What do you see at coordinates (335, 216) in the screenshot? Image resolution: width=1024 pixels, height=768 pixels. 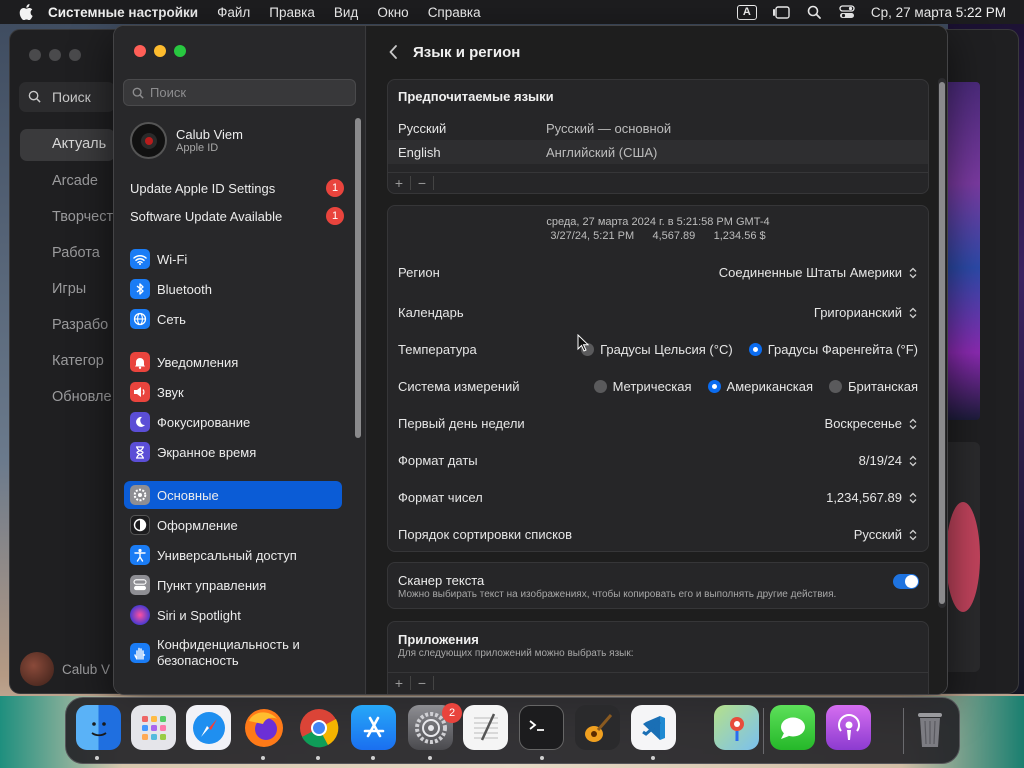 I see `notification-badge: 1` at bounding box center [335, 216].